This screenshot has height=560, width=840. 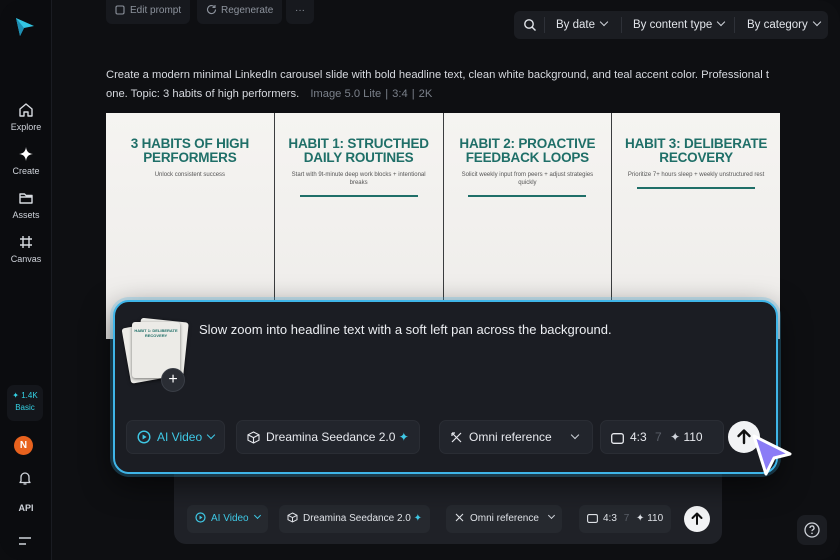 What do you see at coordinates (346, 94) in the screenshot?
I see `model-label: Image 5.0 Lite` at bounding box center [346, 94].